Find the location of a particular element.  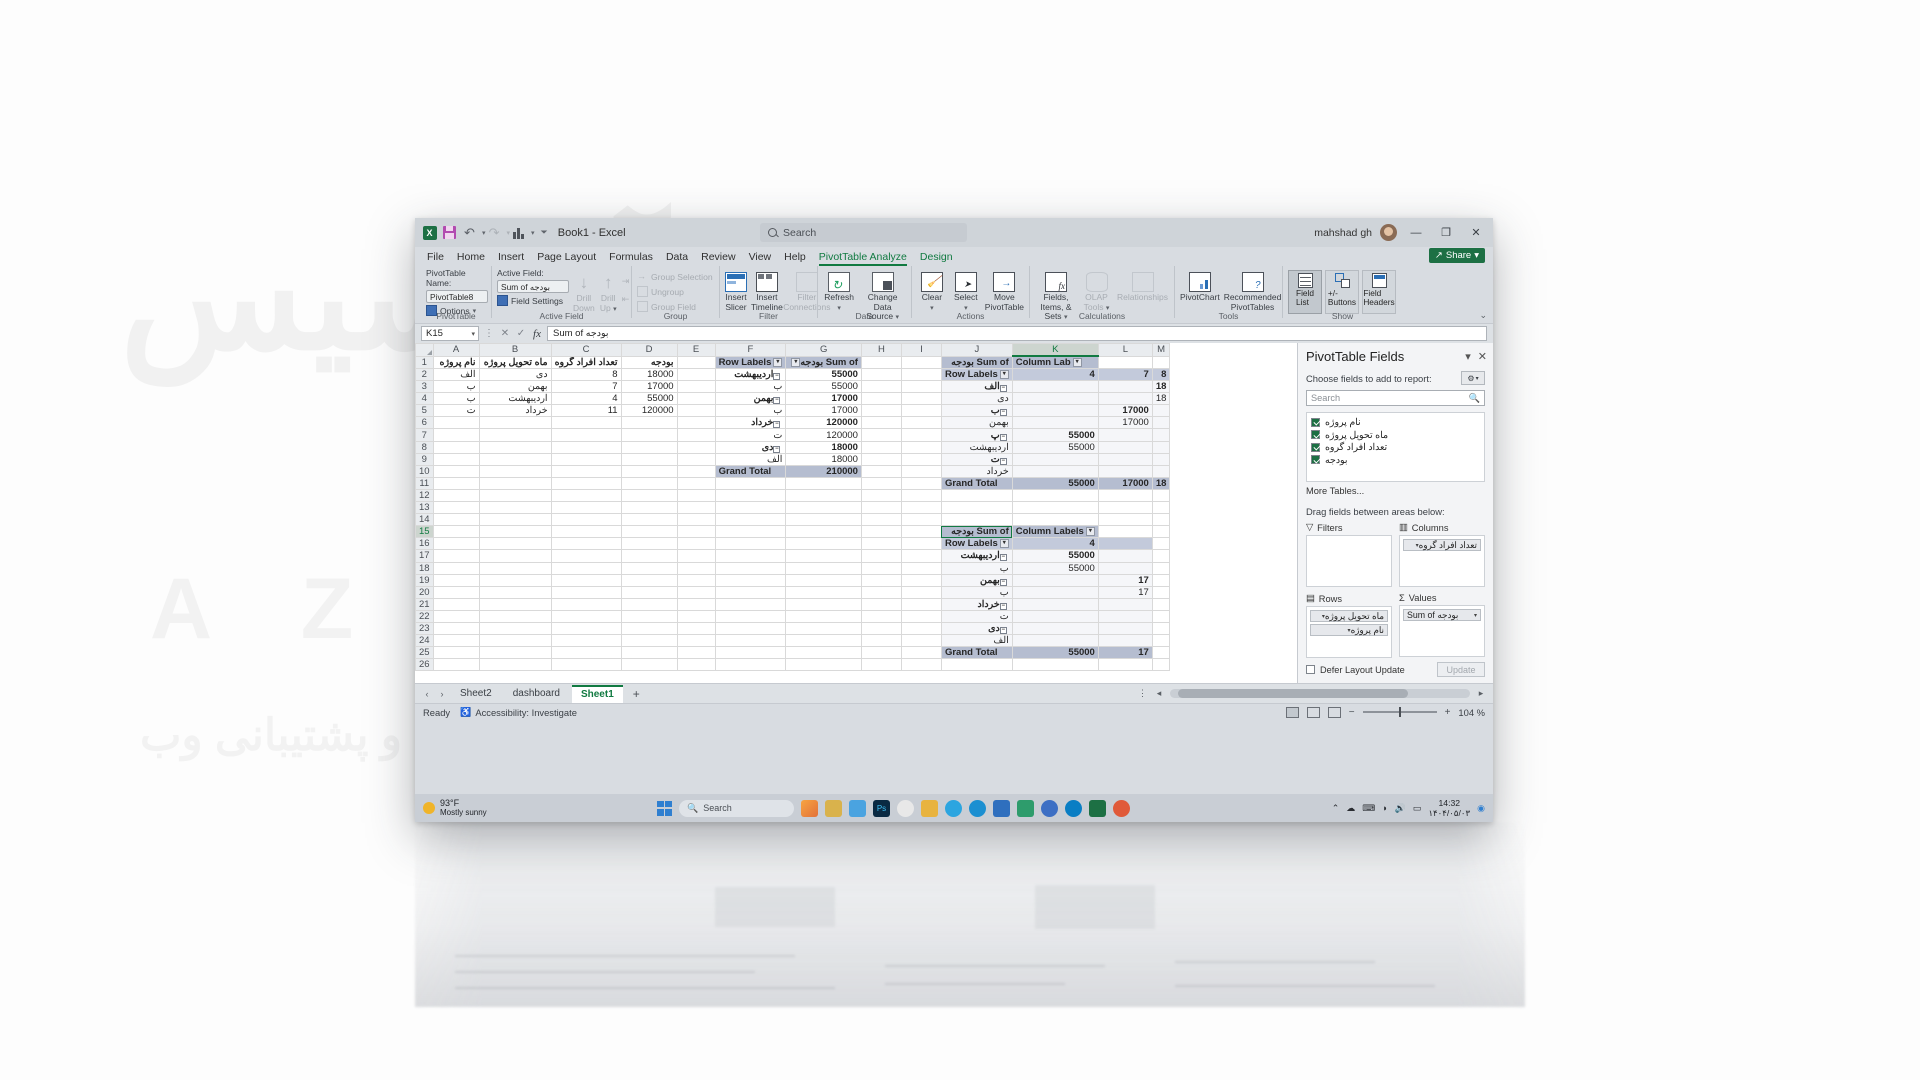

grid-cell-D7 is located at coordinates (649, 435).